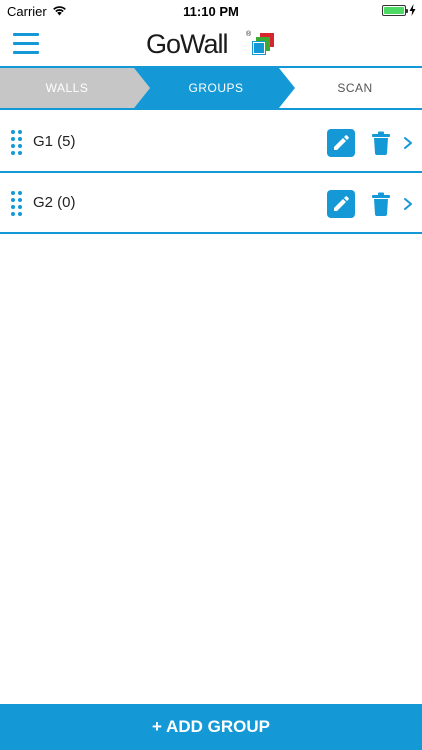  I want to click on tab-scan: SCAN, so click(350, 88).